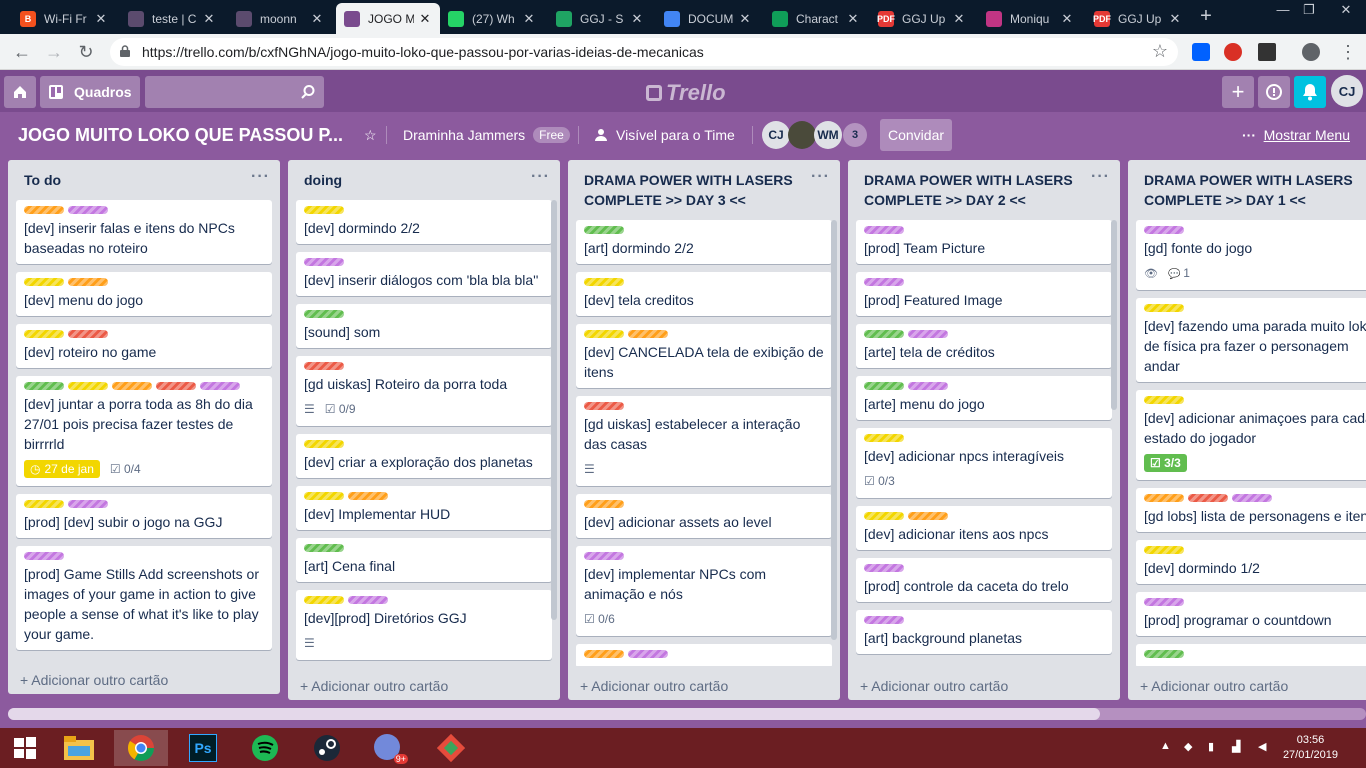  I want to click on browser-tab: GGJ - S ✕, so click(600, 18).